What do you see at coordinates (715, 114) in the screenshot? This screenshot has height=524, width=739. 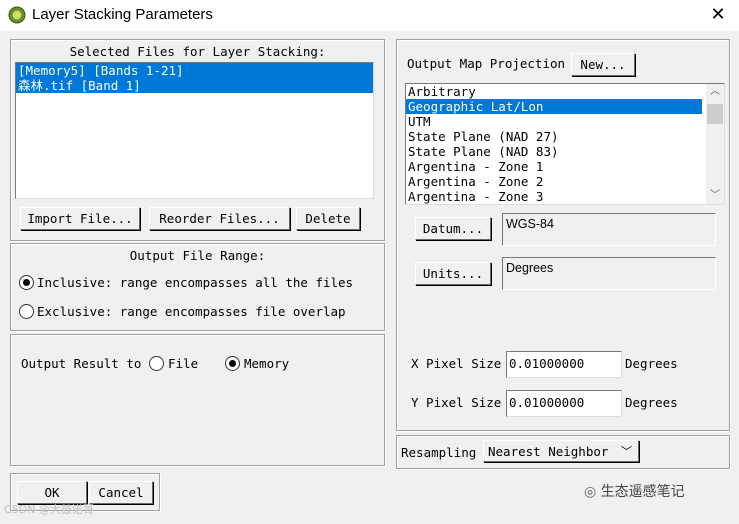 I see `scroll-thumb` at bounding box center [715, 114].